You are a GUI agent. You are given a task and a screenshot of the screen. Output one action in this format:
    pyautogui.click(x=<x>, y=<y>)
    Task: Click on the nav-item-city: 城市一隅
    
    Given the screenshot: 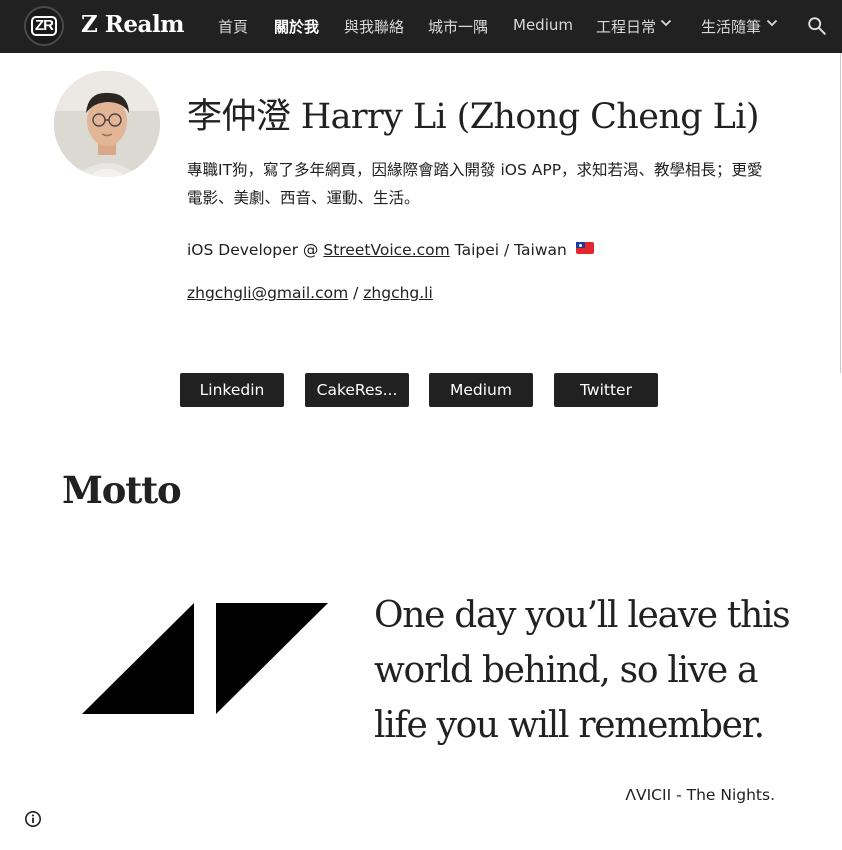 What is the action you would take?
    pyautogui.click(x=458, y=26)
    